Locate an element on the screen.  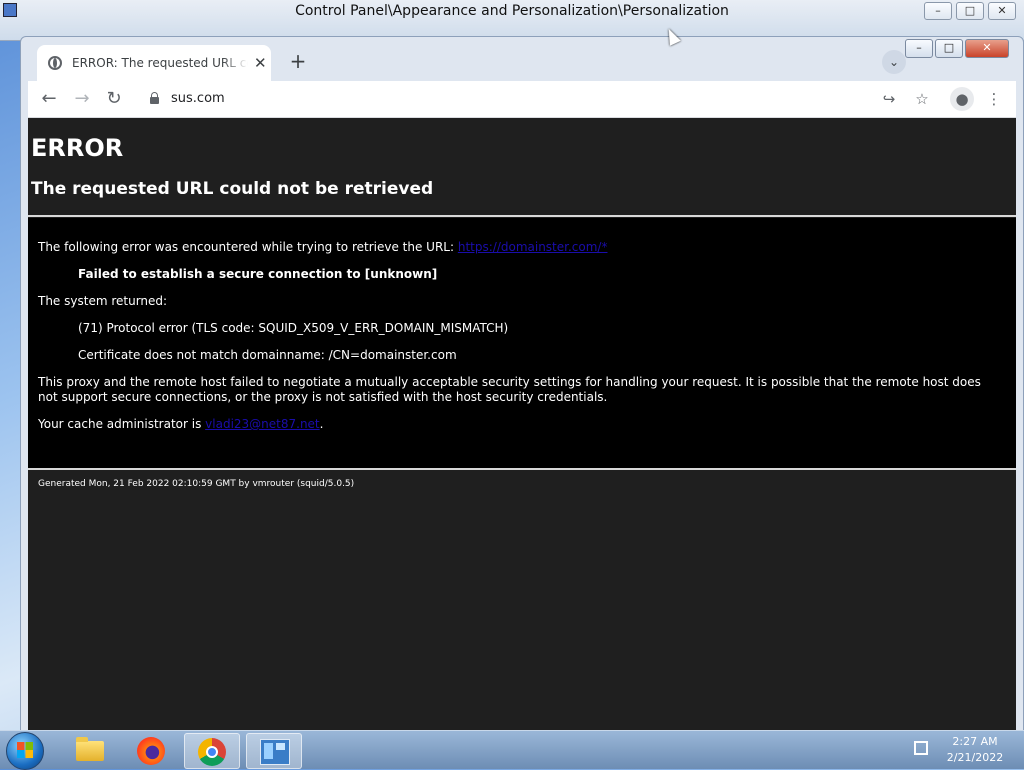
reload-button: ↻ is located at coordinates (114, 99).